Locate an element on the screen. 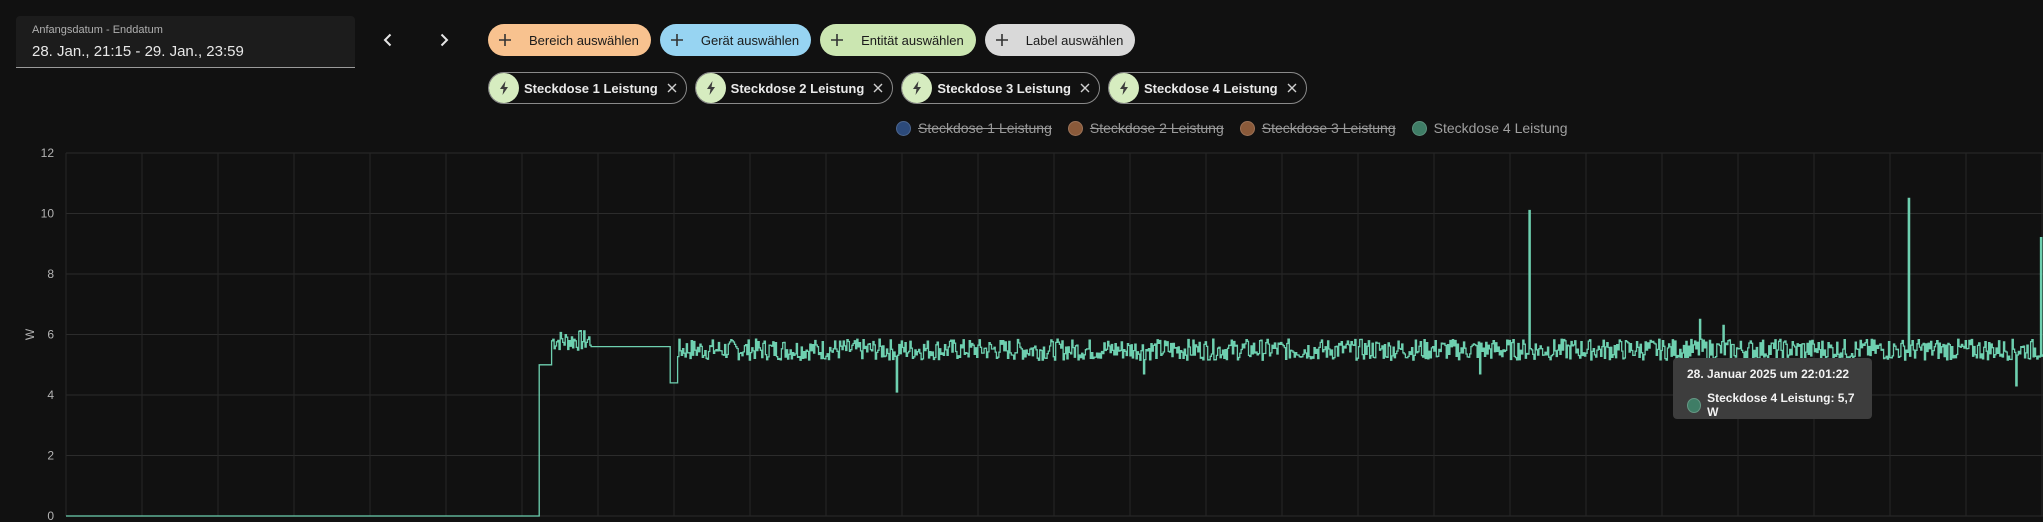  legend-item: Steckdose 1 Leistung is located at coordinates (974, 128).